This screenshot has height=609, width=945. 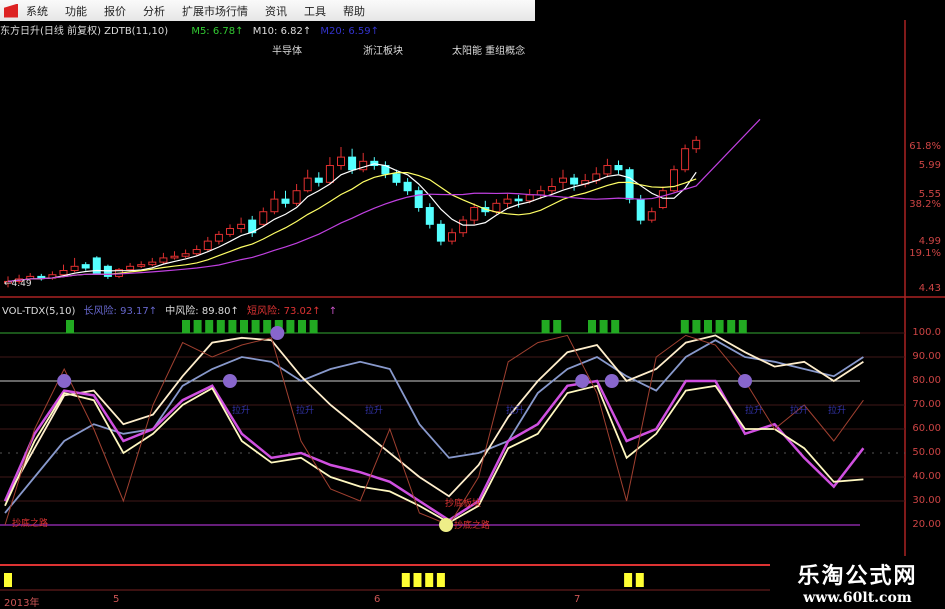 I want to click on ma5-line, so click(x=352, y=223).